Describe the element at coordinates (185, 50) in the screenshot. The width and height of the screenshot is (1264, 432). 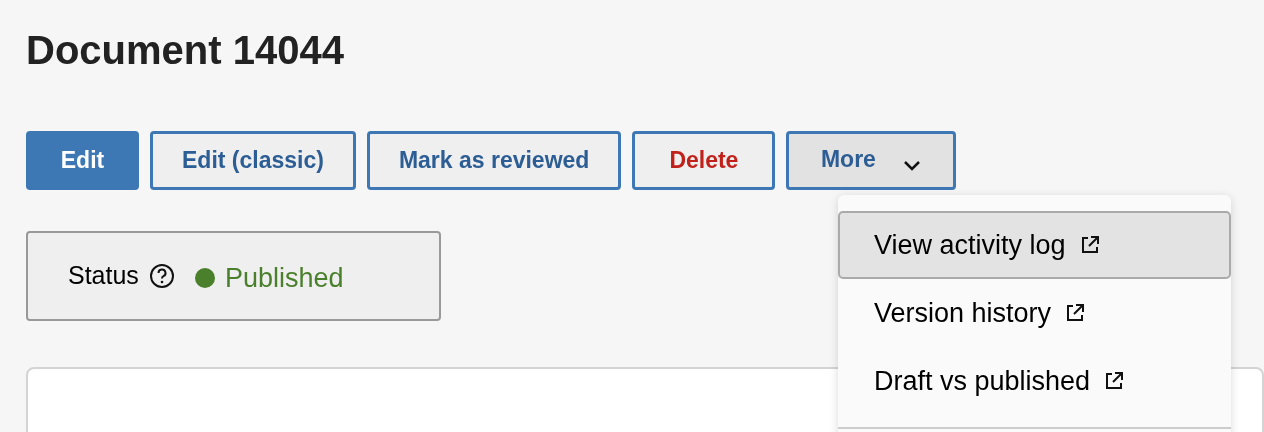
I see `page-title: Document 14044` at that location.